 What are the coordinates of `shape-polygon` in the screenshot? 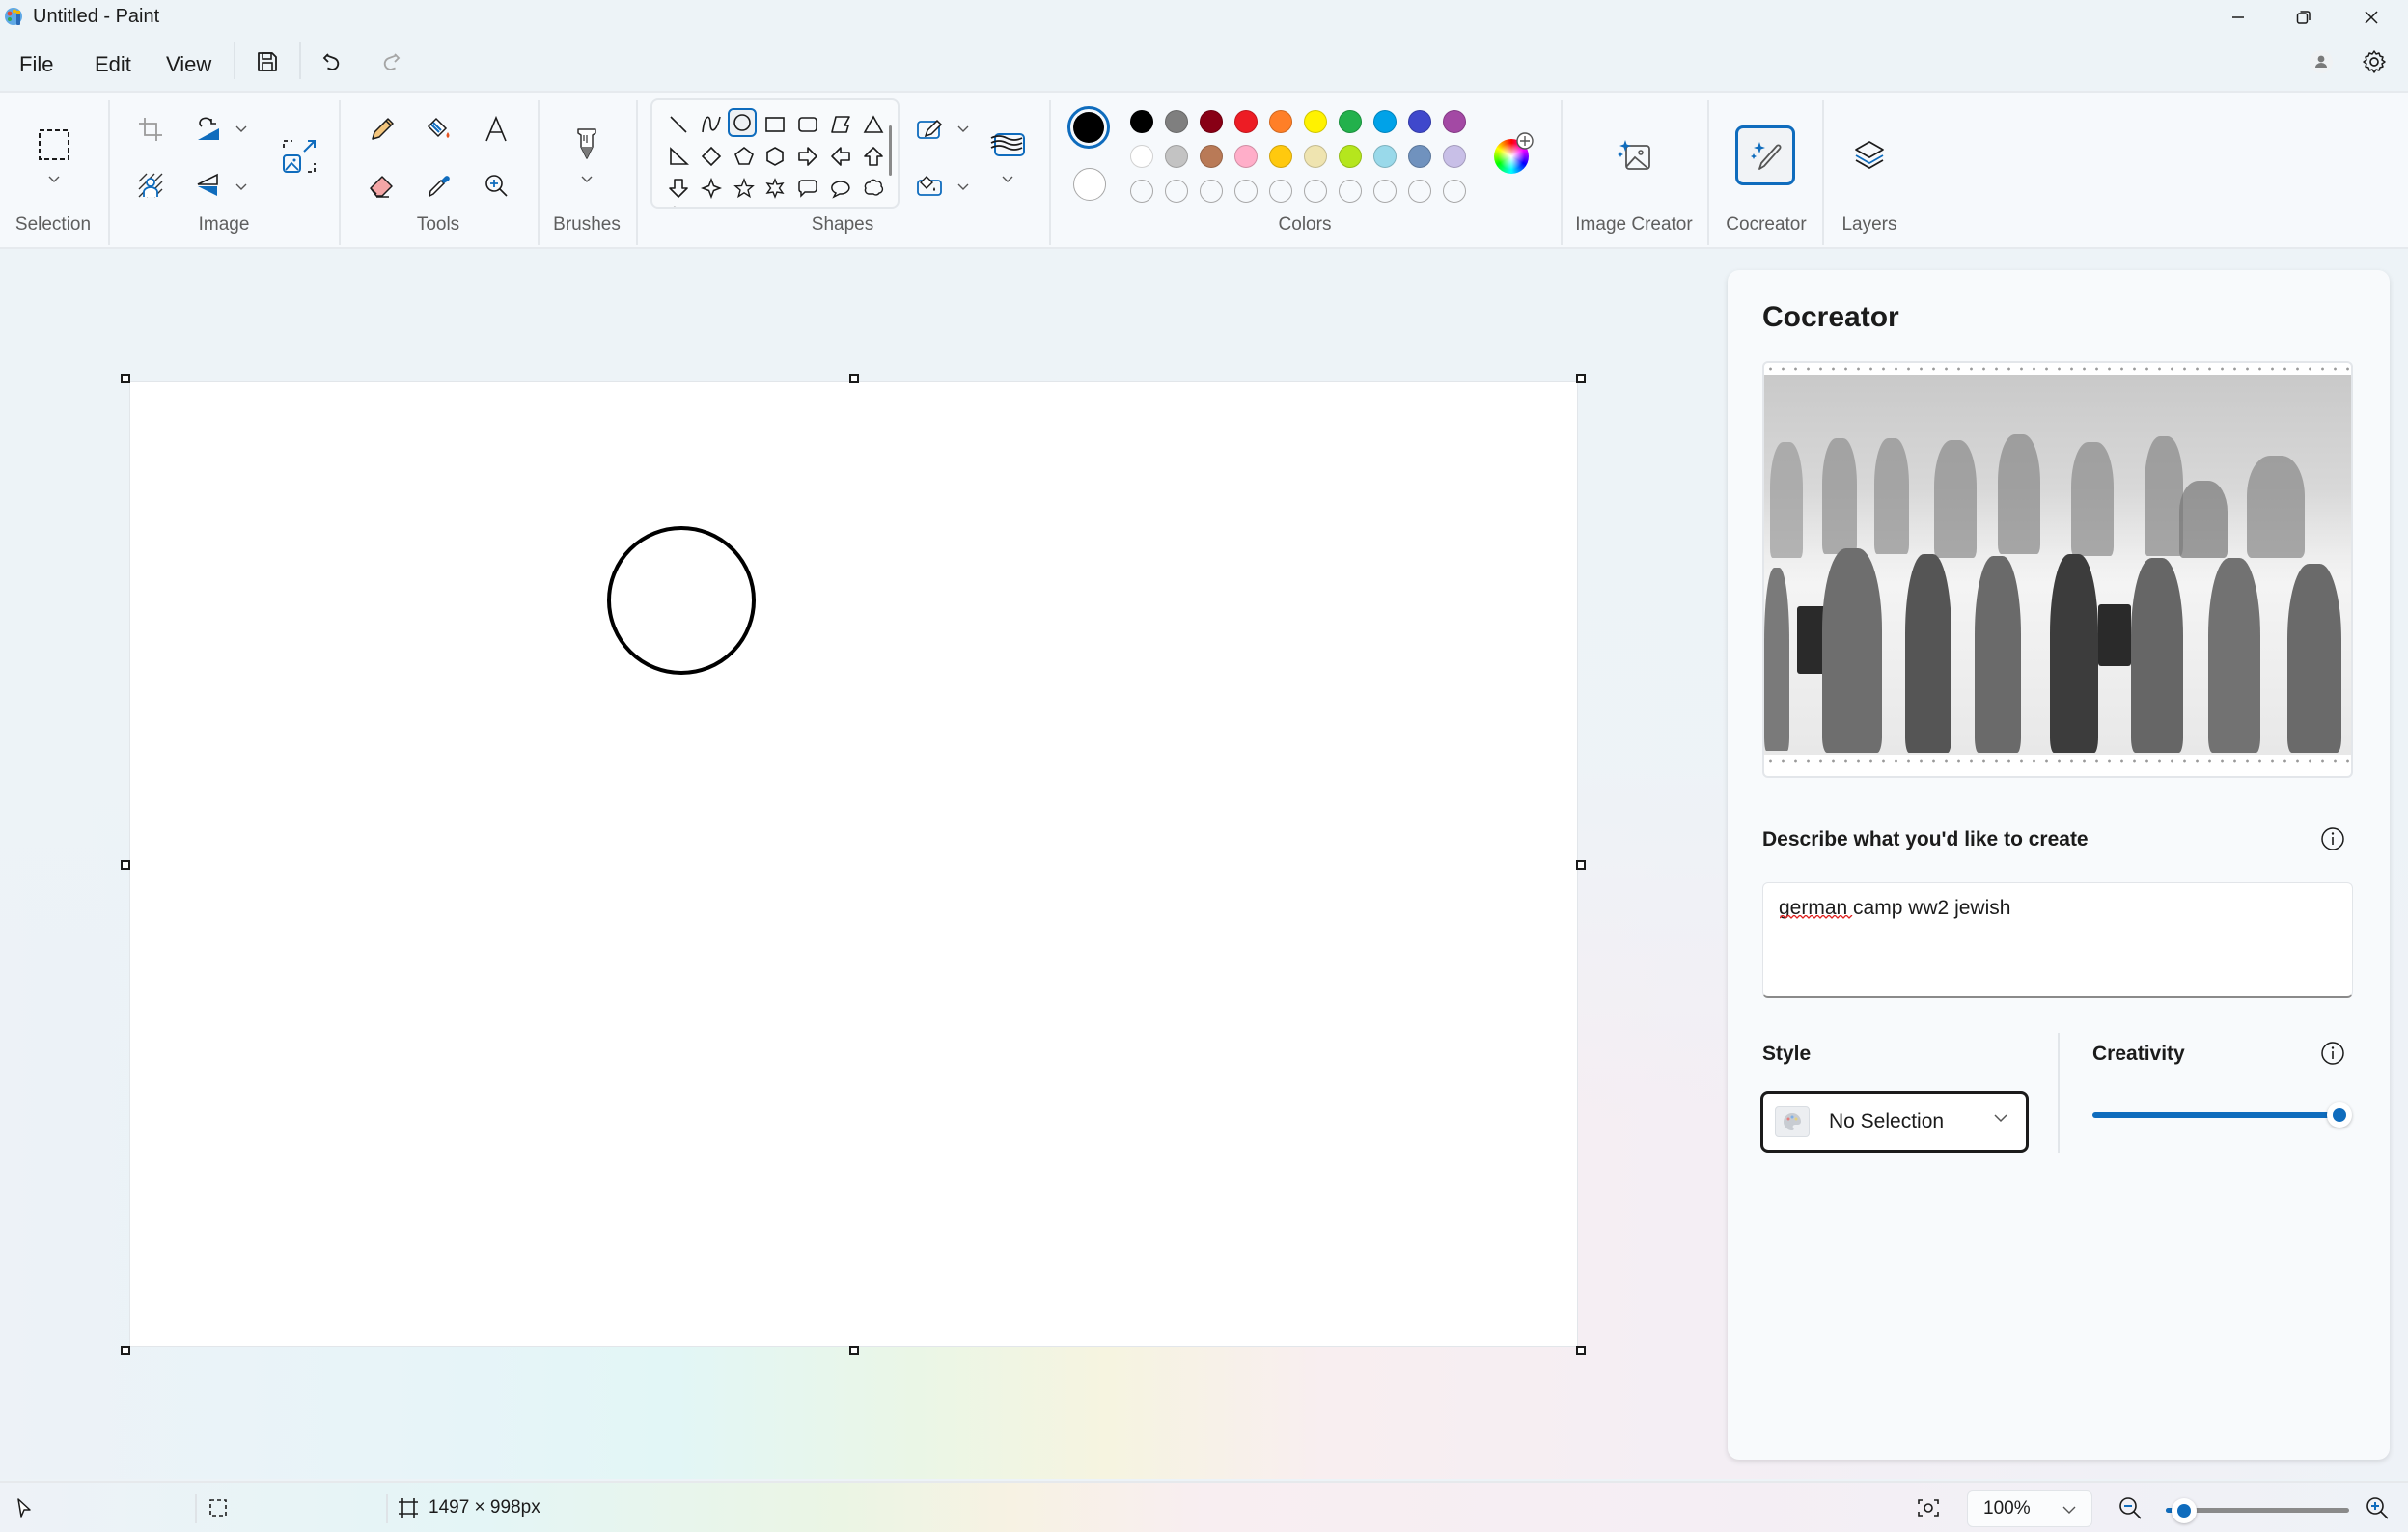 It's located at (840, 125).